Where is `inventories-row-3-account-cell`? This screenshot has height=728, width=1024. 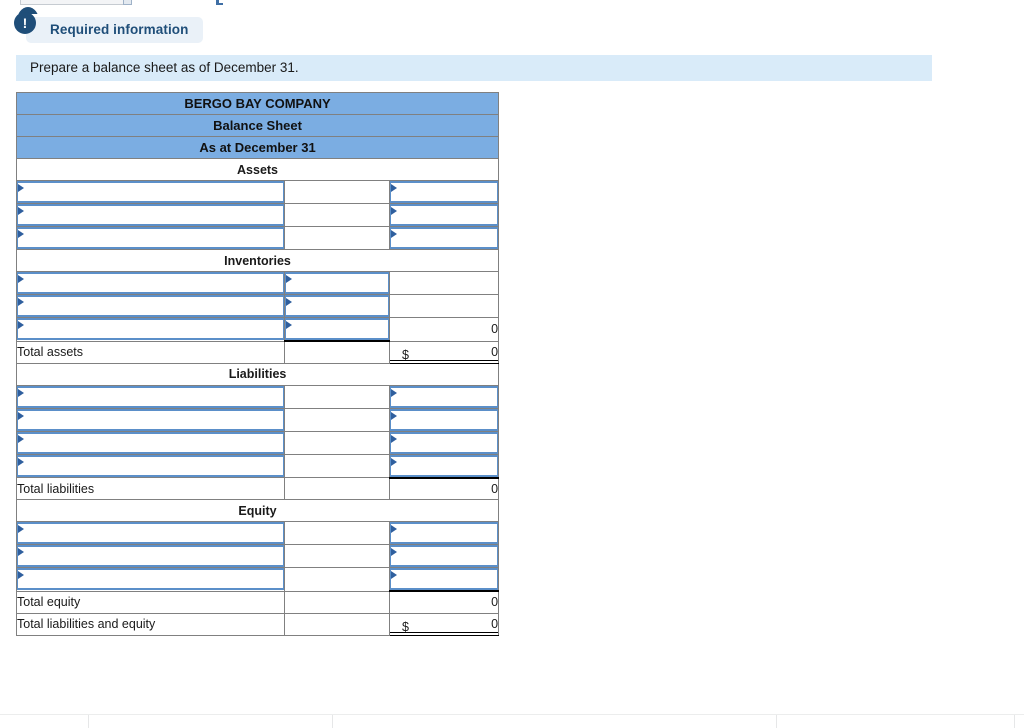
inventories-row-3-account-cell is located at coordinates (150, 329).